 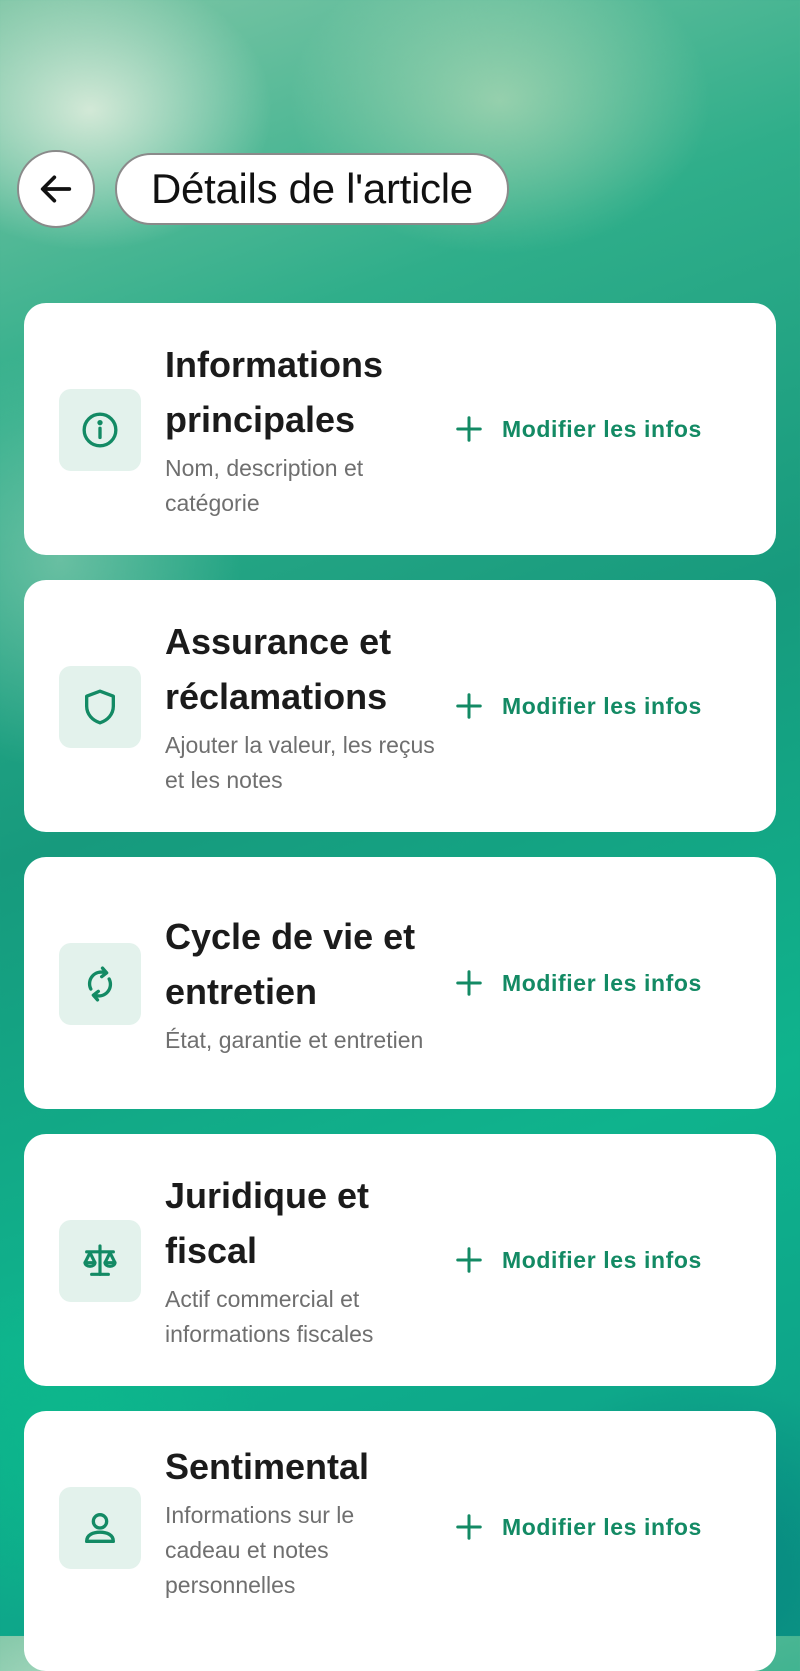 What do you see at coordinates (267, 1466) in the screenshot?
I see `section-title: Sentimental` at bounding box center [267, 1466].